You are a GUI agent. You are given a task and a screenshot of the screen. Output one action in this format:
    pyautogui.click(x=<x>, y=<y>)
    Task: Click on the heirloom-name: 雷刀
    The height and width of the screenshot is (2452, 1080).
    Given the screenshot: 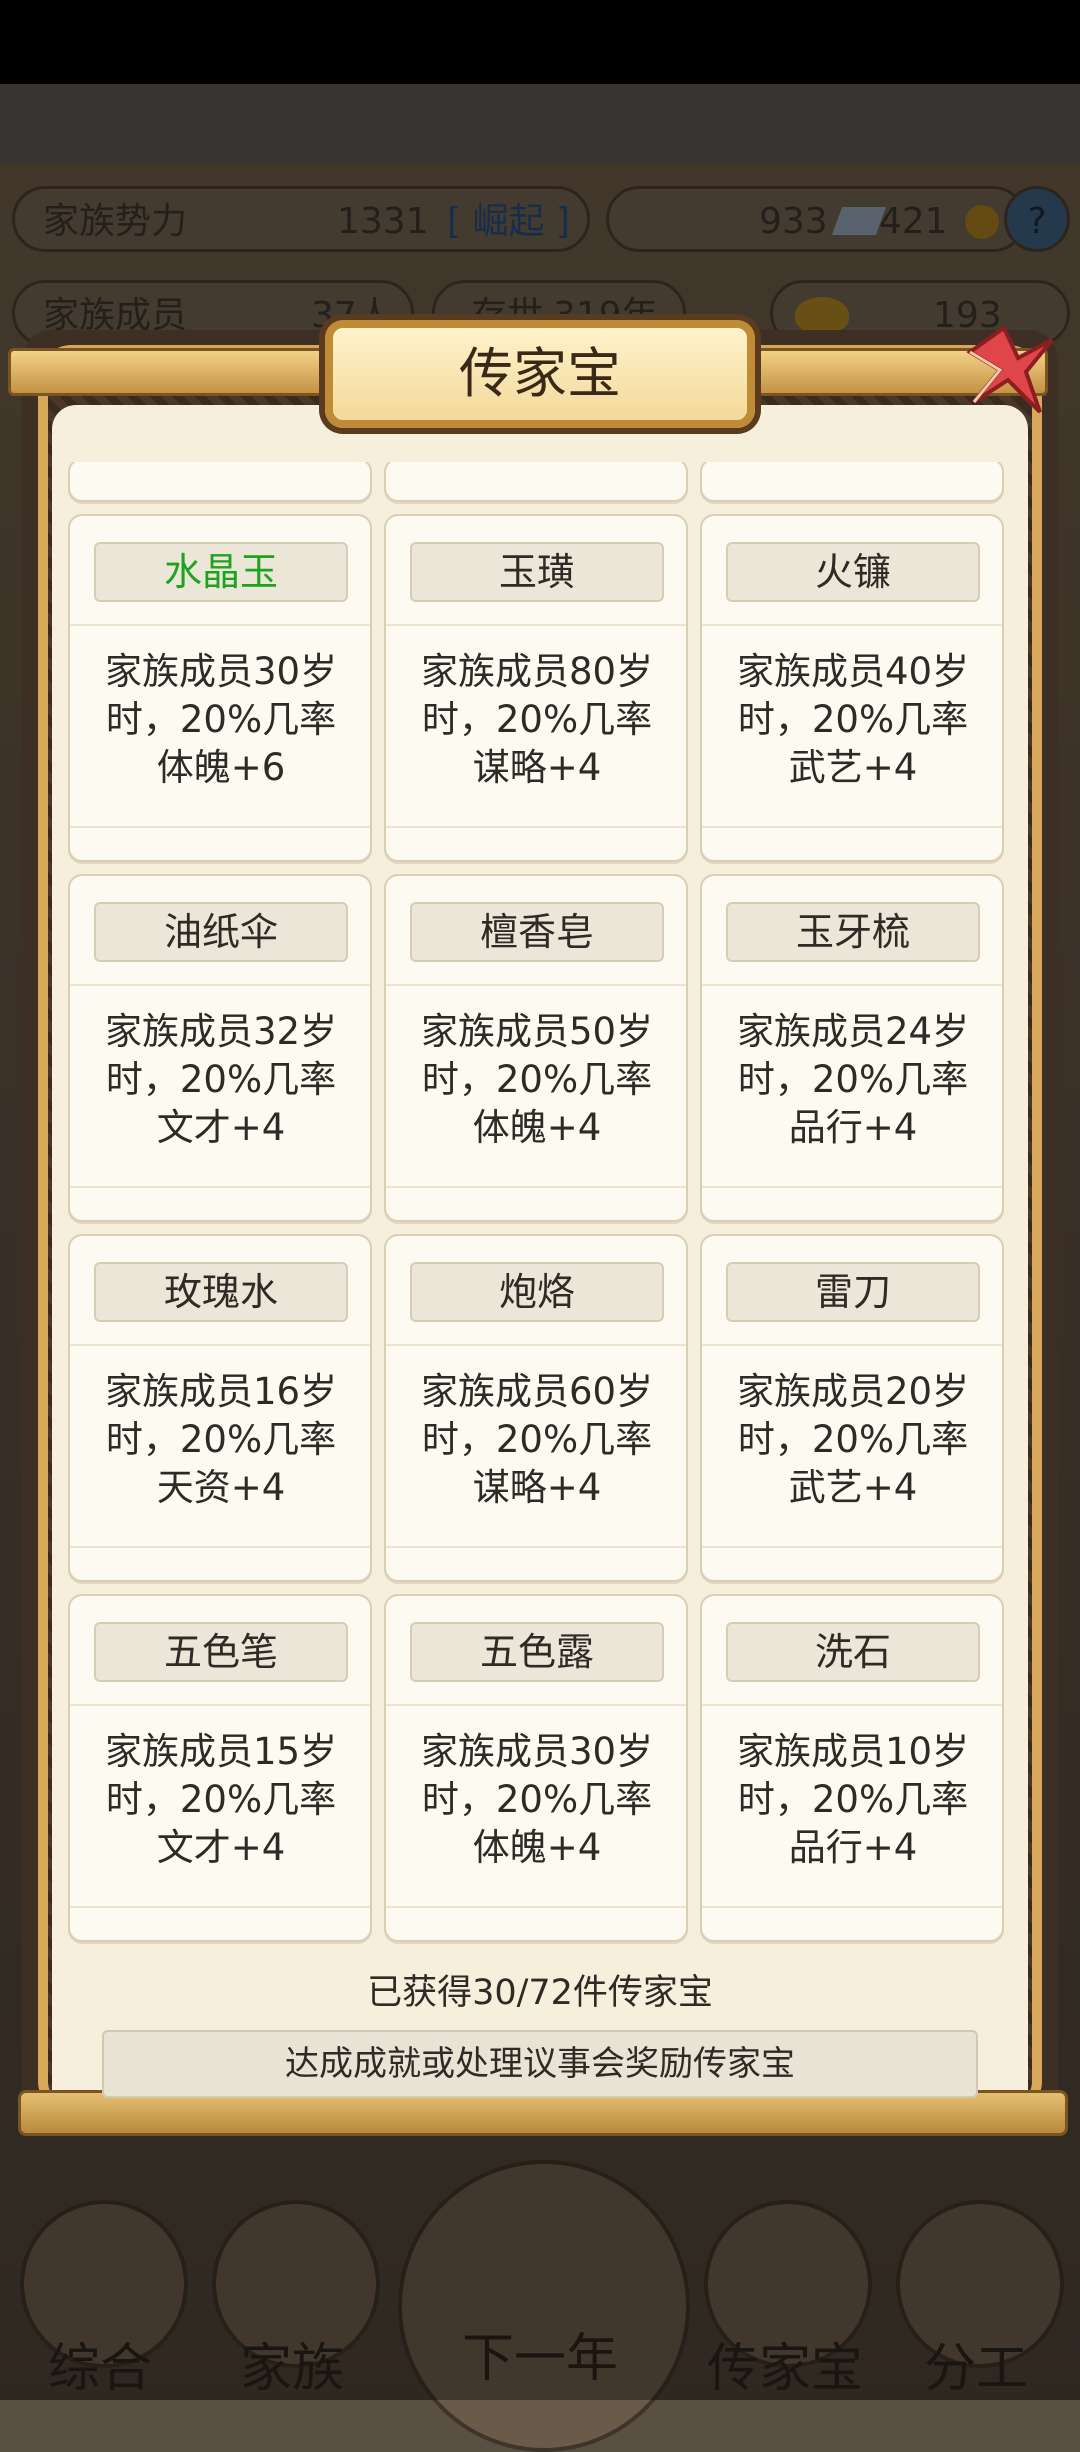 What is the action you would take?
    pyautogui.click(x=853, y=1292)
    